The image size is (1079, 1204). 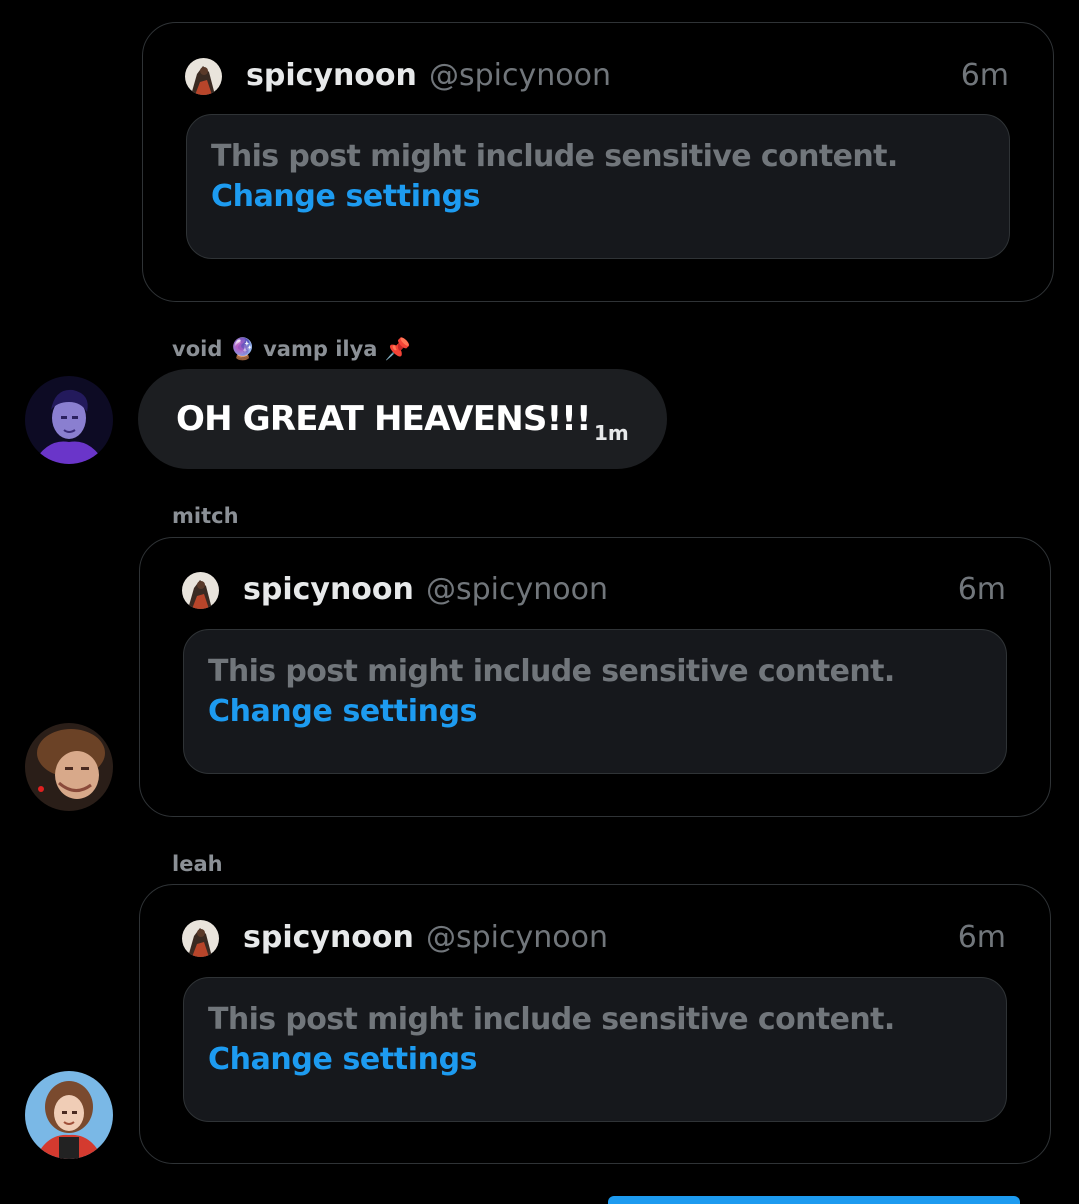 What do you see at coordinates (197, 864) in the screenshot?
I see `sender-name: leah` at bounding box center [197, 864].